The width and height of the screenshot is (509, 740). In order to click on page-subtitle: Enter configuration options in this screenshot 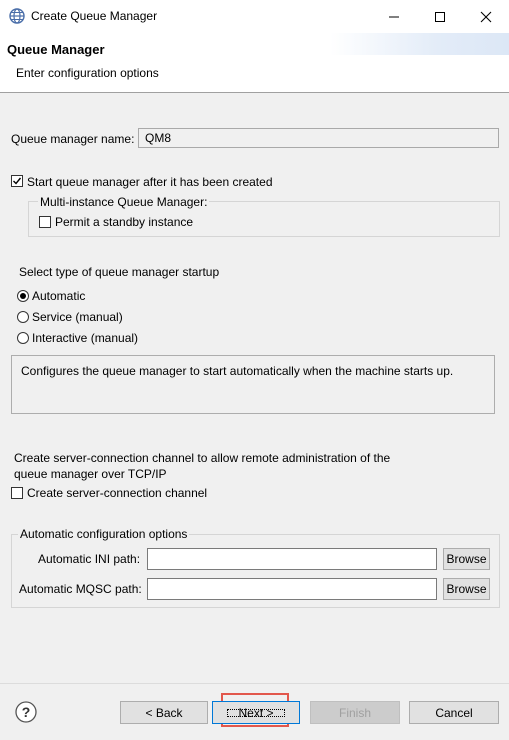, I will do `click(87, 73)`.